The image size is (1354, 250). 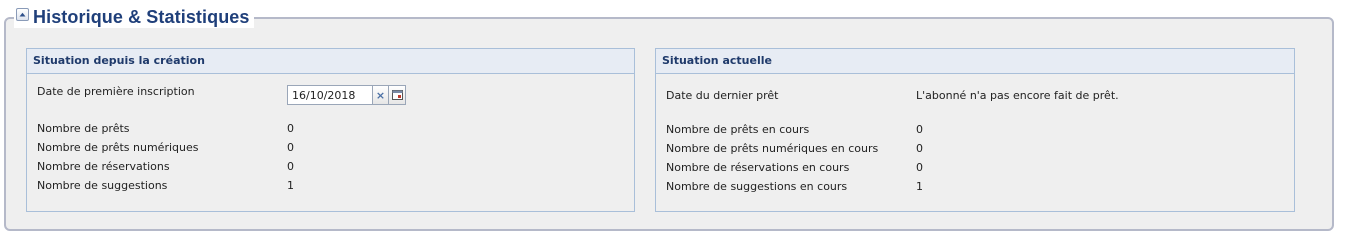 I want to click on current-digital-loans-value: 0, so click(x=919, y=148).